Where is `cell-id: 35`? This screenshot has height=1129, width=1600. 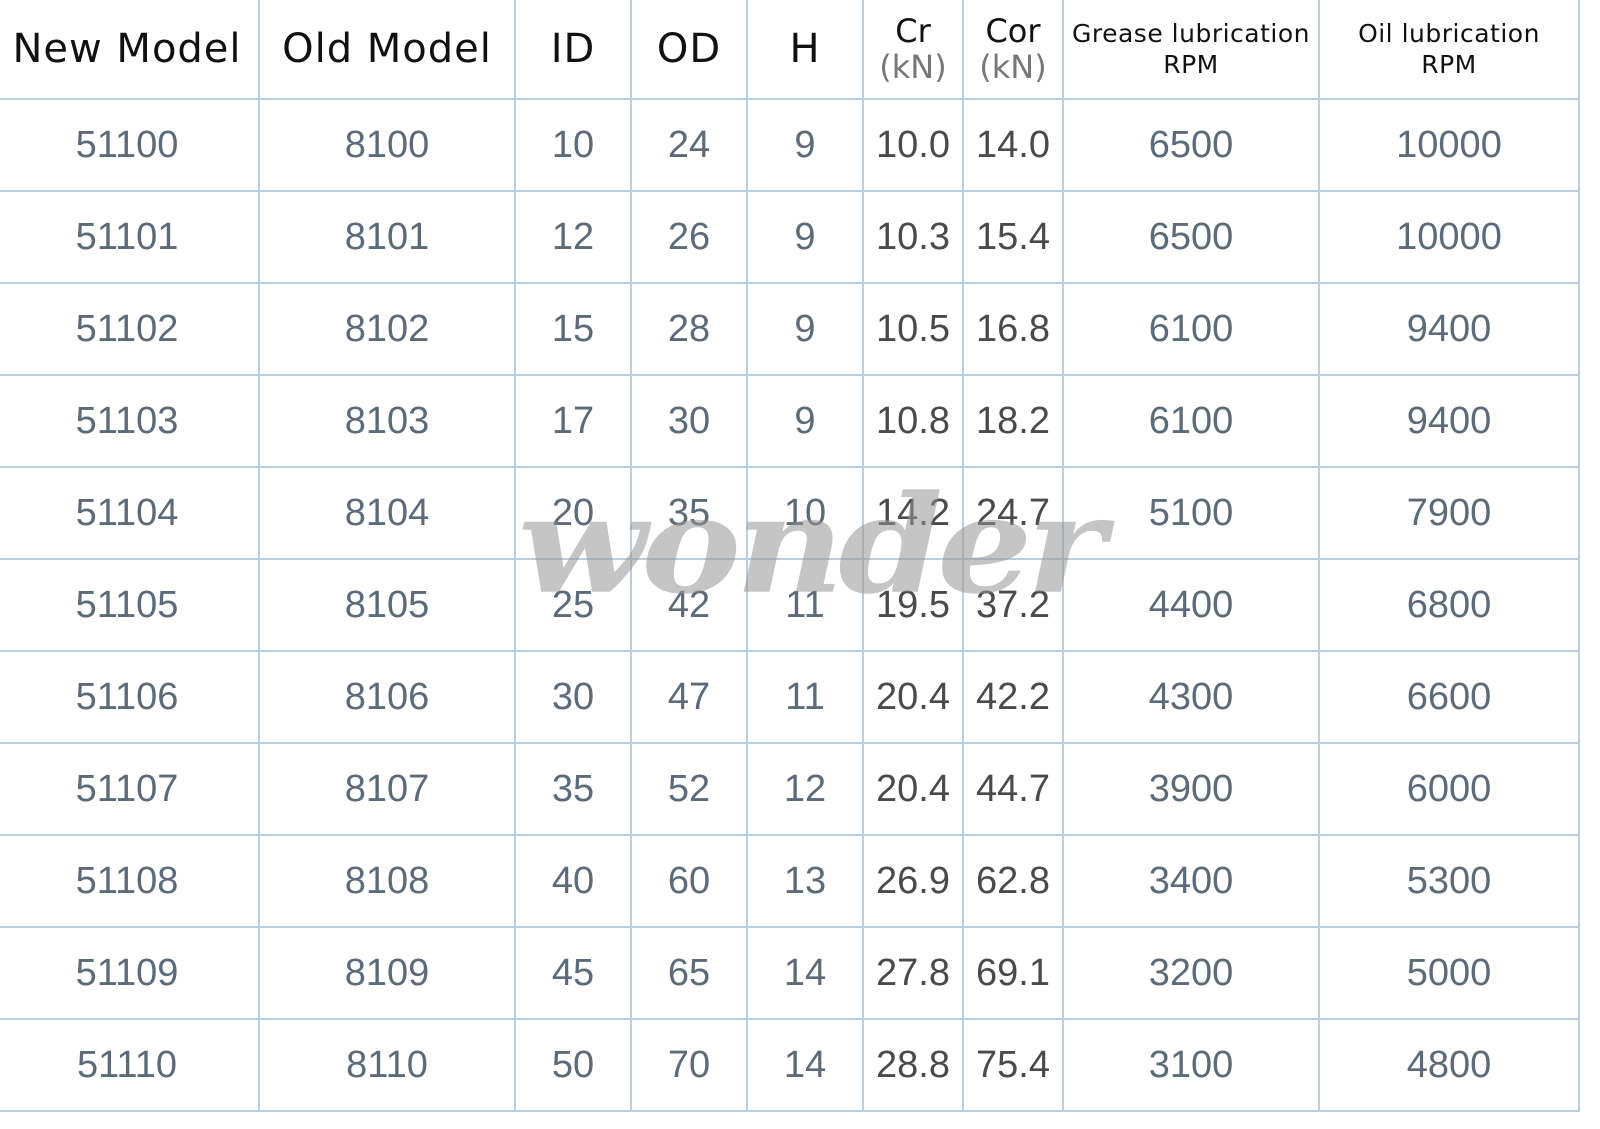
cell-id: 35 is located at coordinates (573, 789).